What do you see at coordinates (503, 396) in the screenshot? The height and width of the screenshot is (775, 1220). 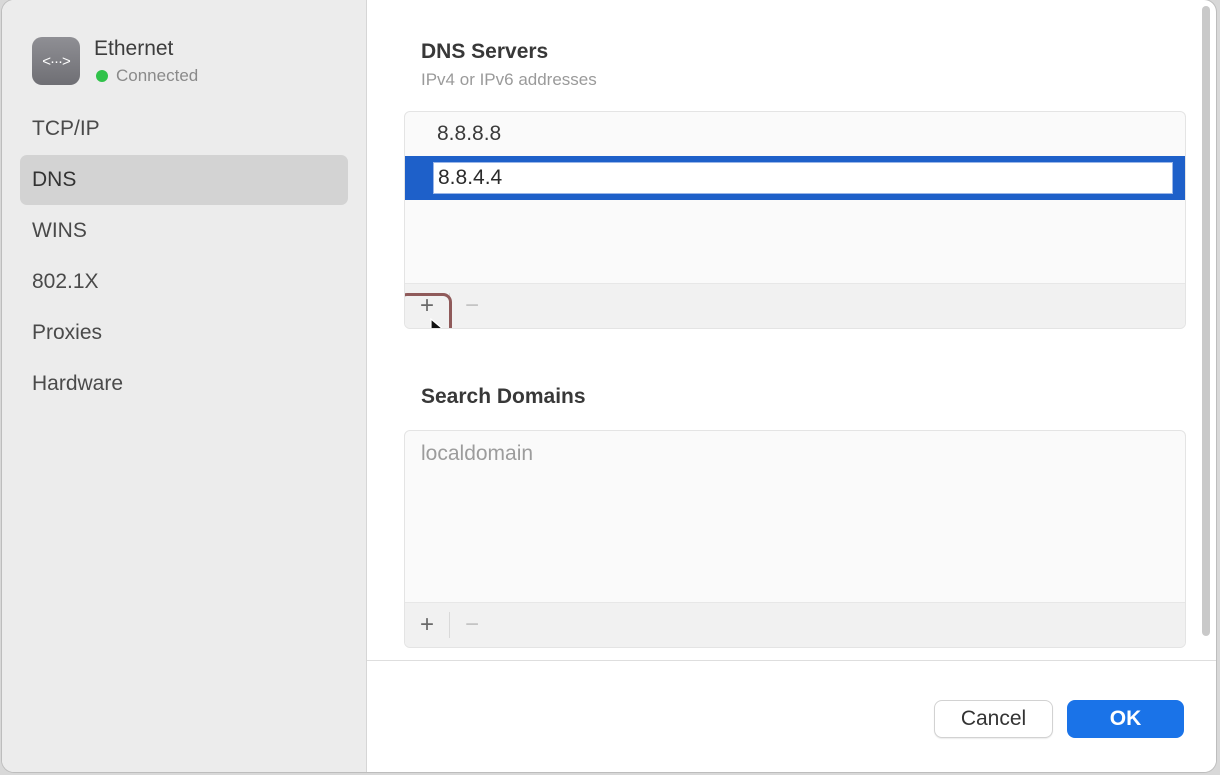 I see `search-domains-title: Search Domains` at bounding box center [503, 396].